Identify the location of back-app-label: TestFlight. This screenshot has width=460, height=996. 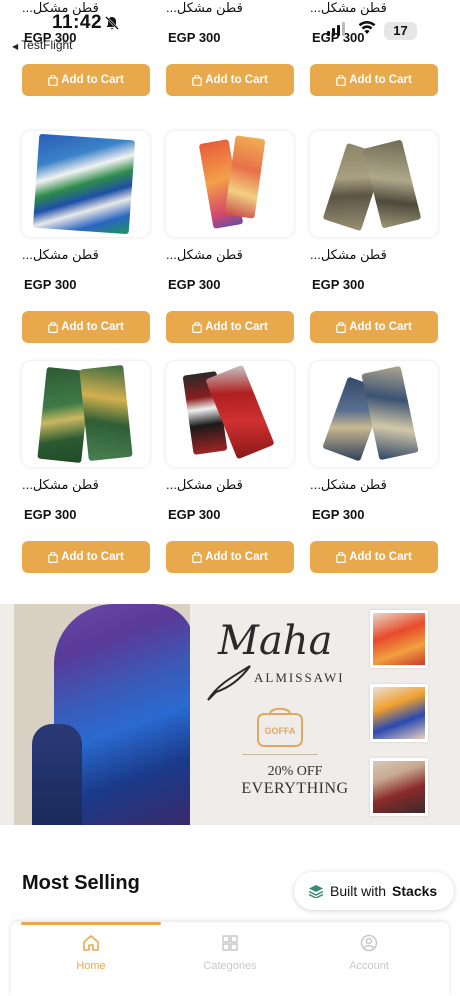
(47, 45).